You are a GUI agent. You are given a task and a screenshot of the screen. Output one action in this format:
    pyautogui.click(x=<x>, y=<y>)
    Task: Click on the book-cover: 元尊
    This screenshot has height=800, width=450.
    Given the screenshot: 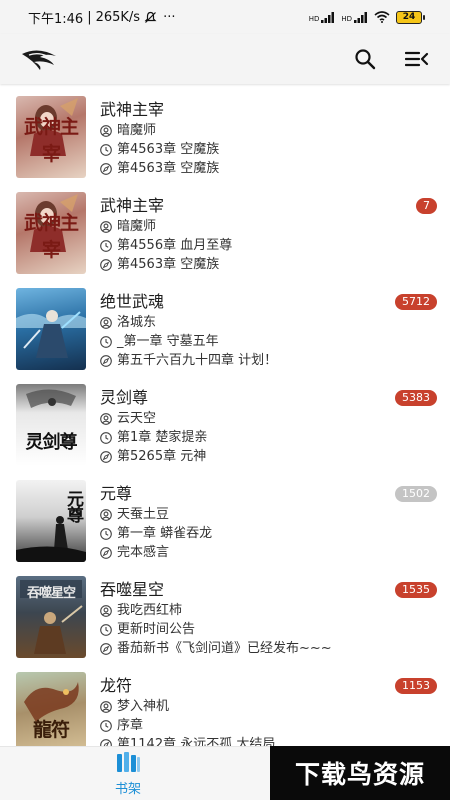 What is the action you would take?
    pyautogui.click(x=51, y=521)
    